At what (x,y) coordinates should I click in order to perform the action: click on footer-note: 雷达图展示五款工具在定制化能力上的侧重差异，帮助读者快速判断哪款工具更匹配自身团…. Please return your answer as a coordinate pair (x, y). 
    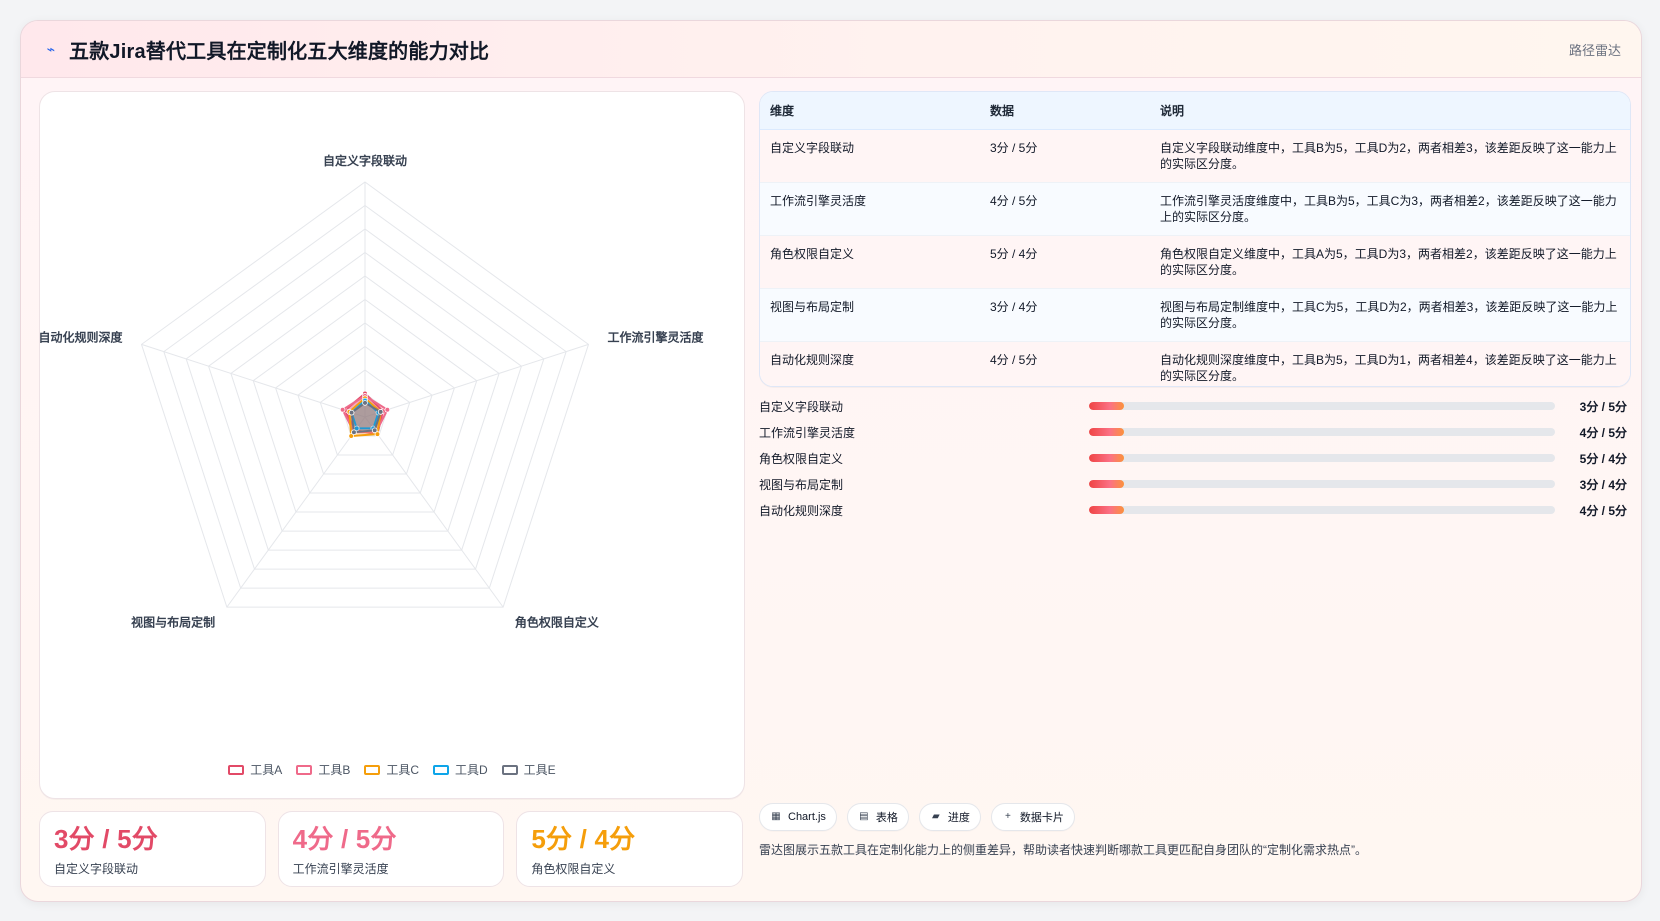
    Looking at the image, I should click on (1063, 850).